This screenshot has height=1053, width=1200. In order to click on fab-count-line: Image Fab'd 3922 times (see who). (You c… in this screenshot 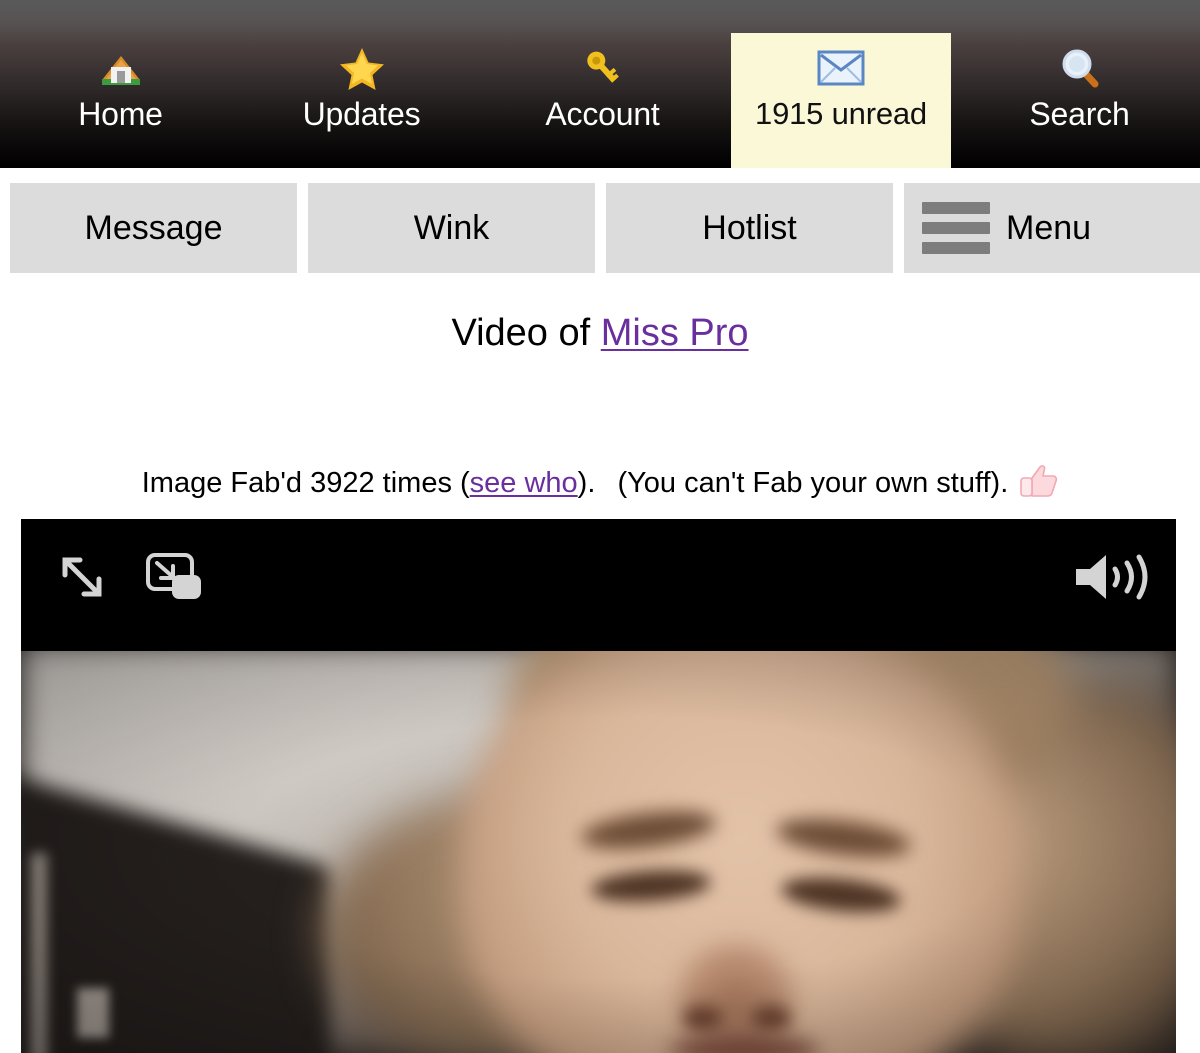, I will do `click(600, 482)`.